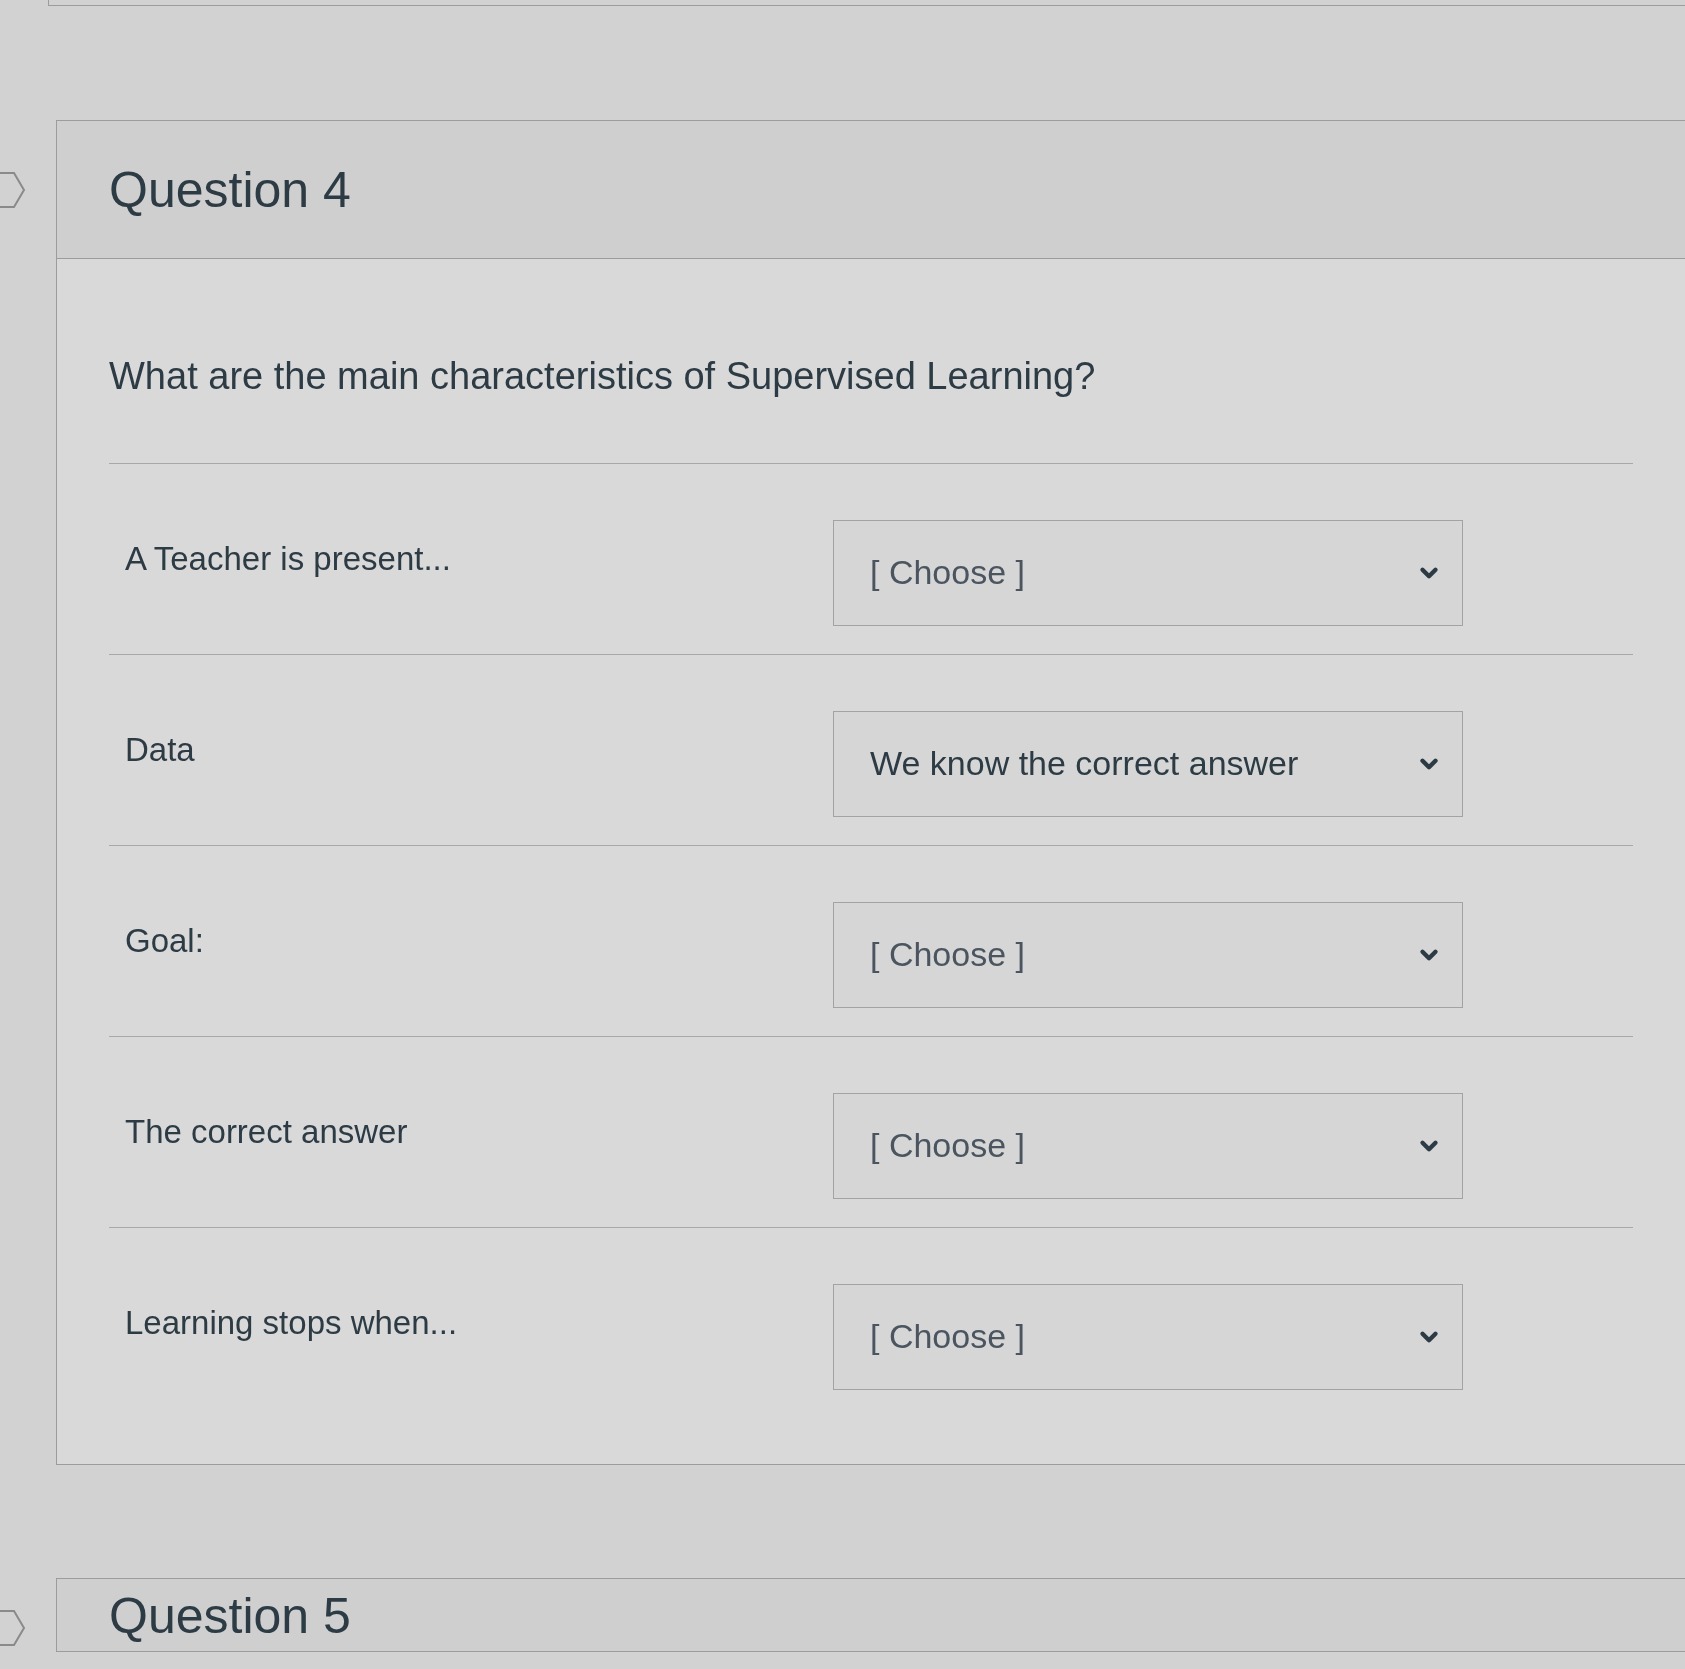 This screenshot has height=1669, width=1685. What do you see at coordinates (230, 1615) in the screenshot?
I see `question-title: Question 5` at bounding box center [230, 1615].